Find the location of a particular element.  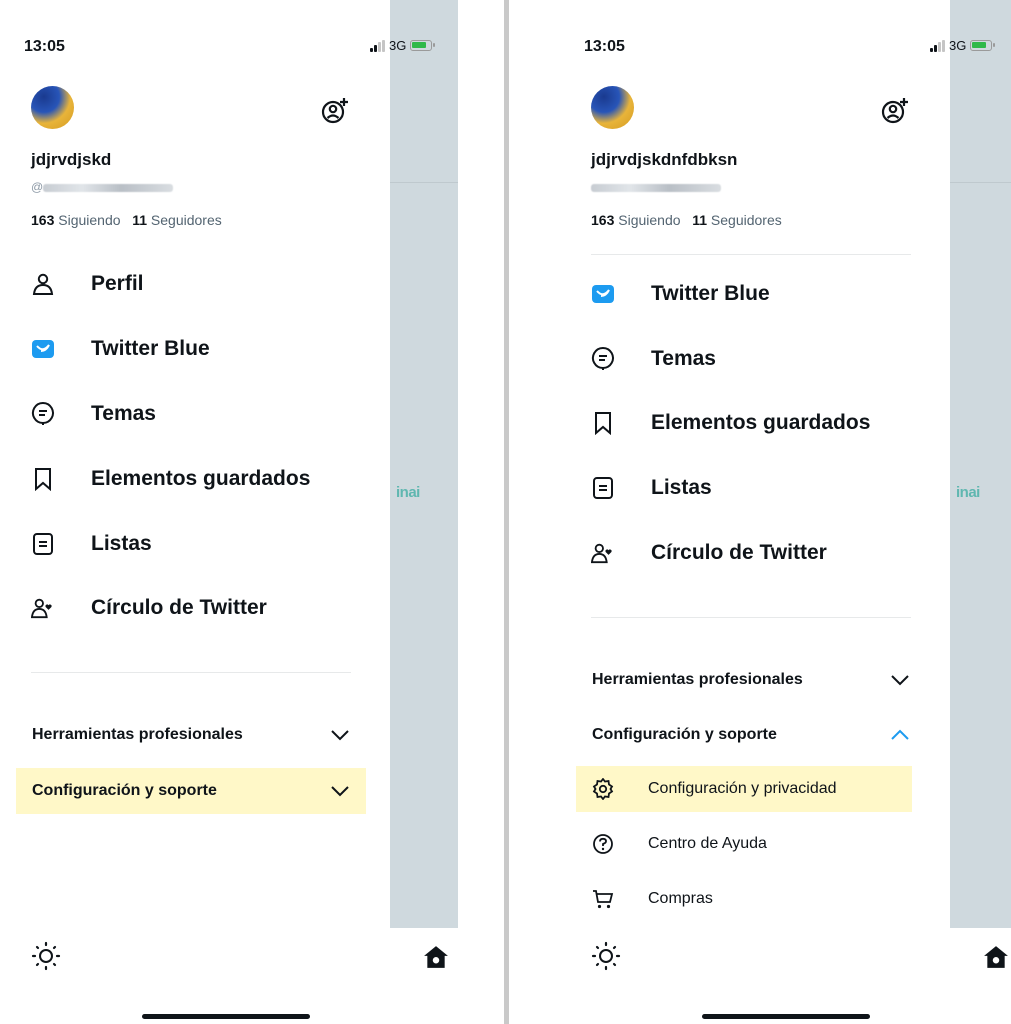

profile-handle: @ is located at coordinates (102, 187).